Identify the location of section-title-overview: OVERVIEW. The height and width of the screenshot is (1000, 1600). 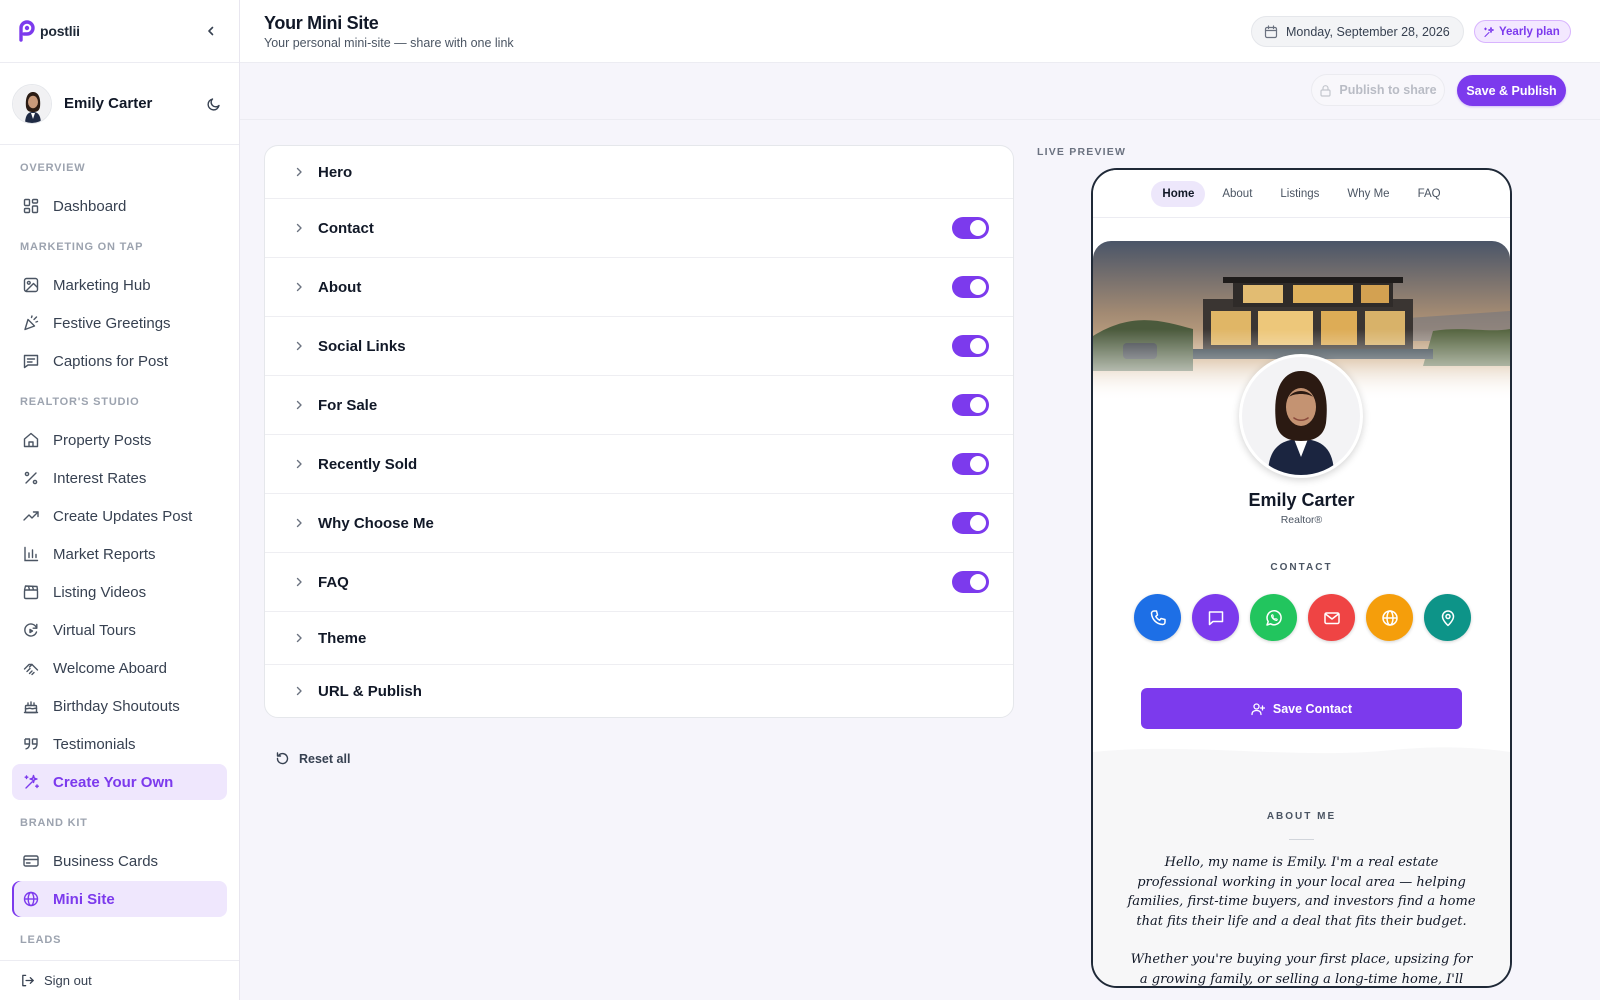
(53, 168).